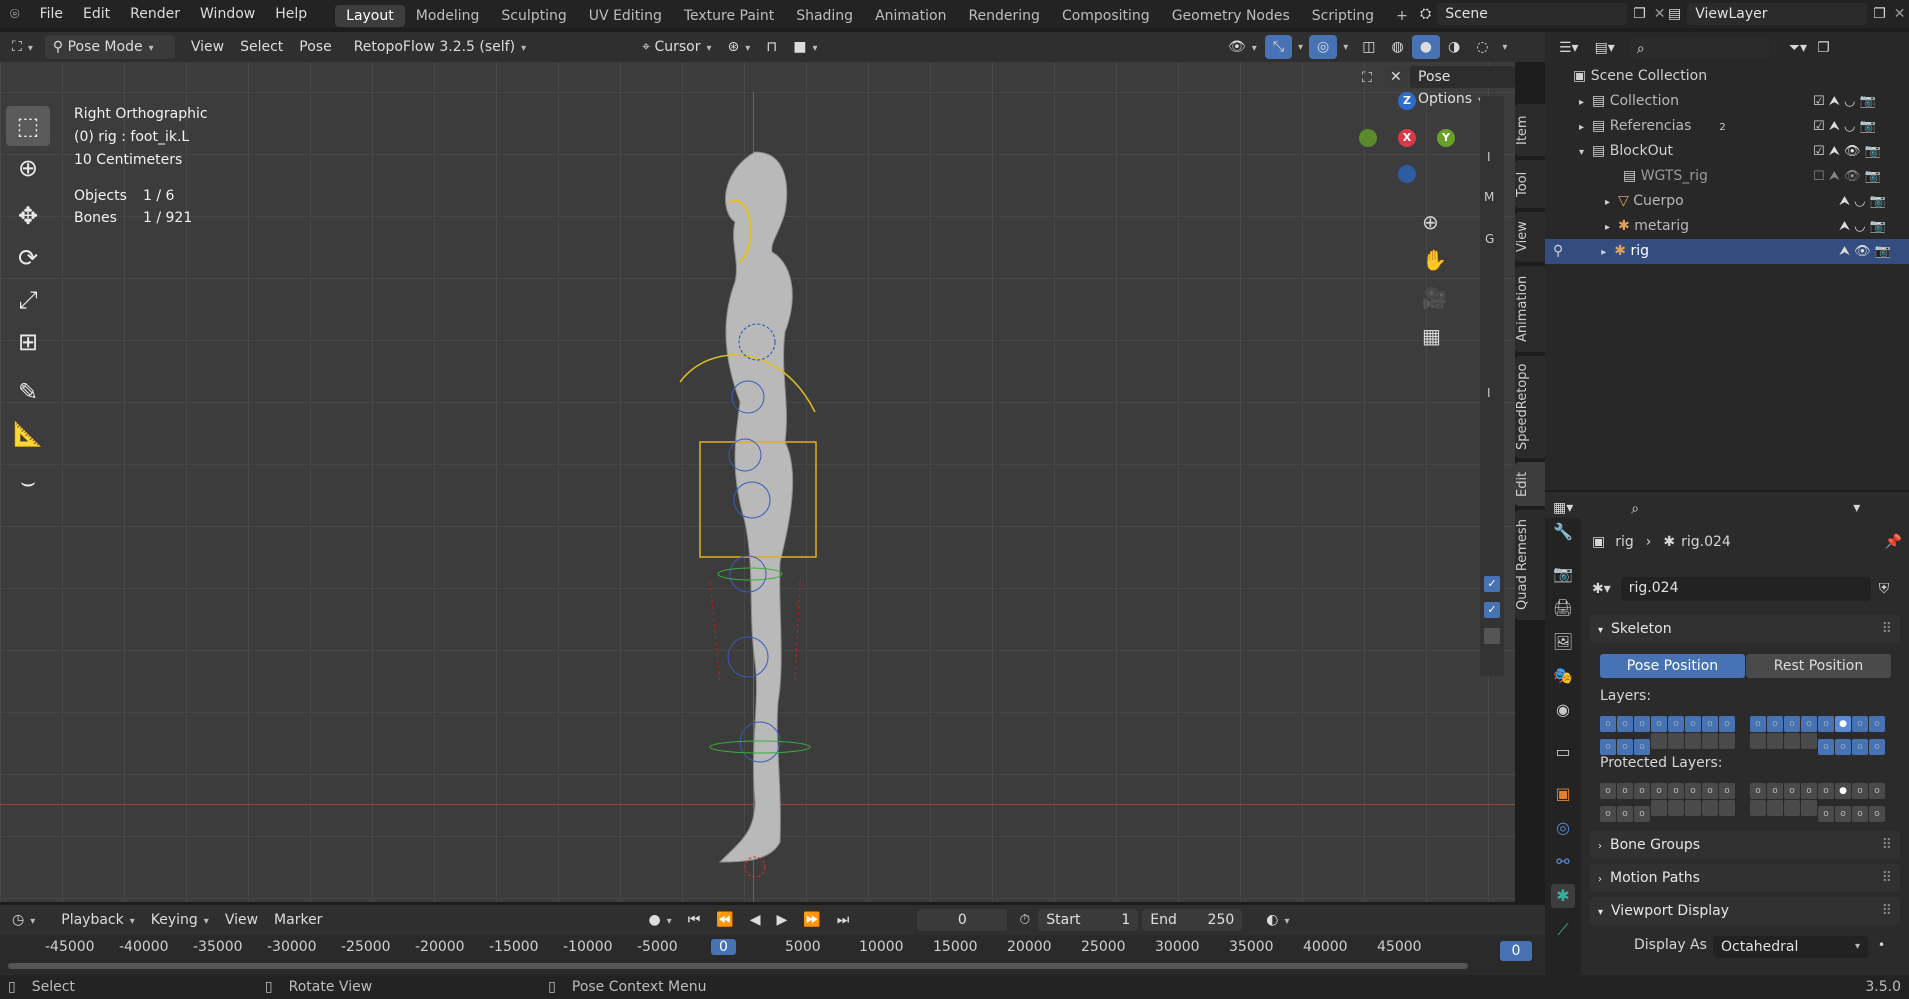 The height and width of the screenshot is (999, 1909). I want to click on menu-file: File, so click(51, 14).